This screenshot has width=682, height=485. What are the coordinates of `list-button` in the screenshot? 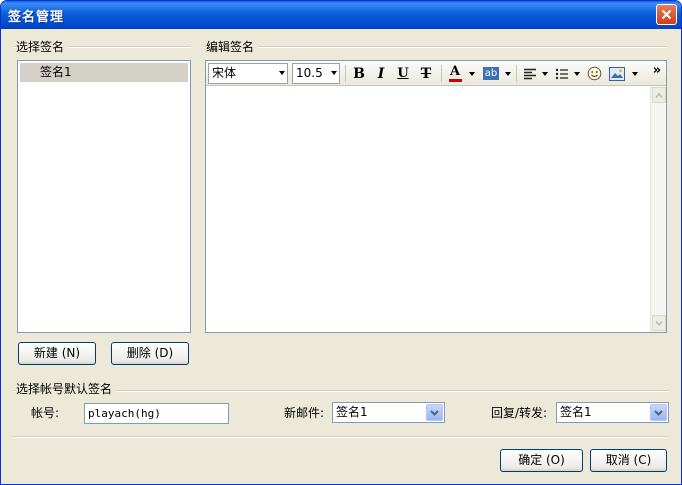 It's located at (562, 73).